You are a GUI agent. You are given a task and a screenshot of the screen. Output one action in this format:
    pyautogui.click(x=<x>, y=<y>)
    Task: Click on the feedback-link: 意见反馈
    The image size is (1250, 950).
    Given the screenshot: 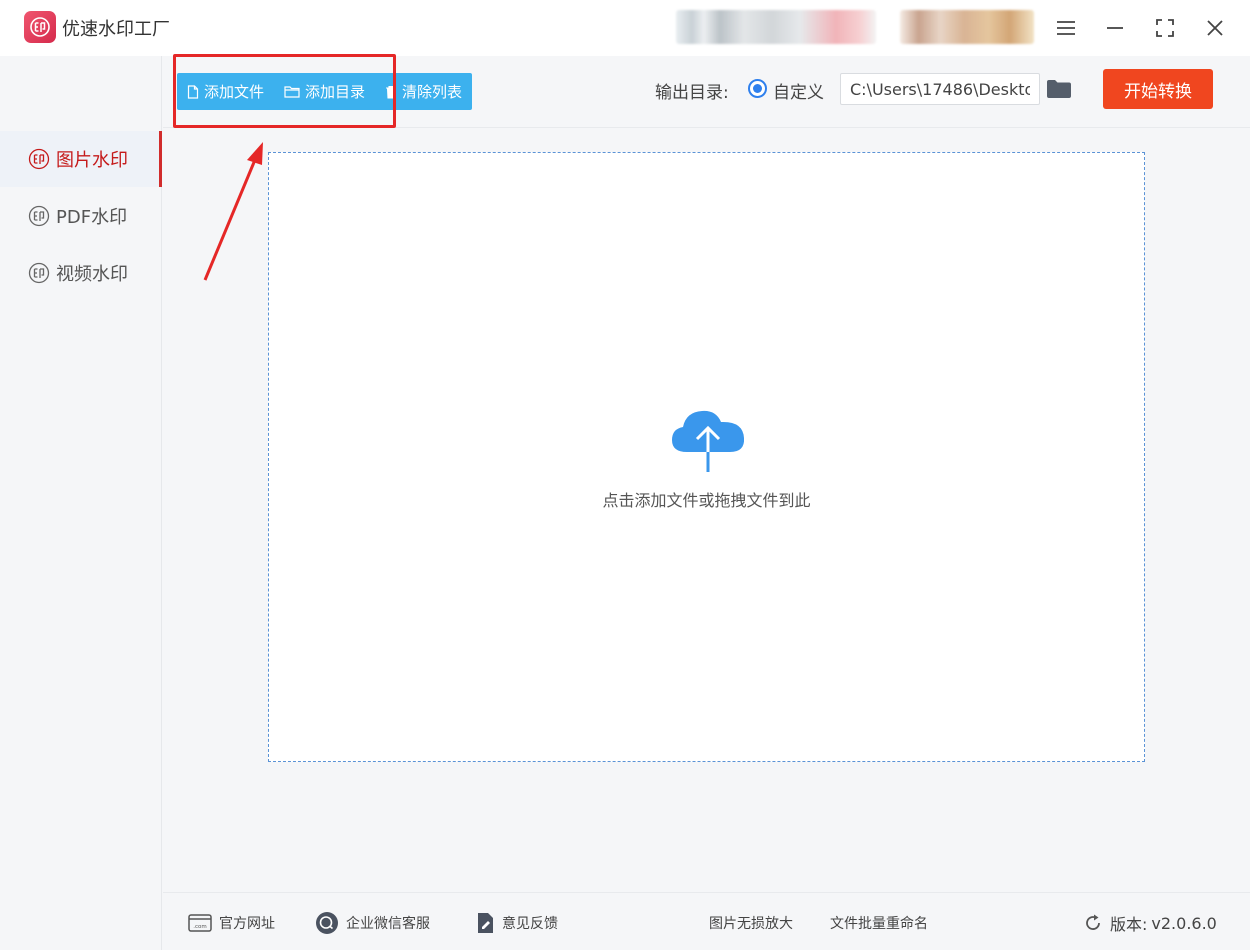 What is the action you would take?
    pyautogui.click(x=516, y=923)
    